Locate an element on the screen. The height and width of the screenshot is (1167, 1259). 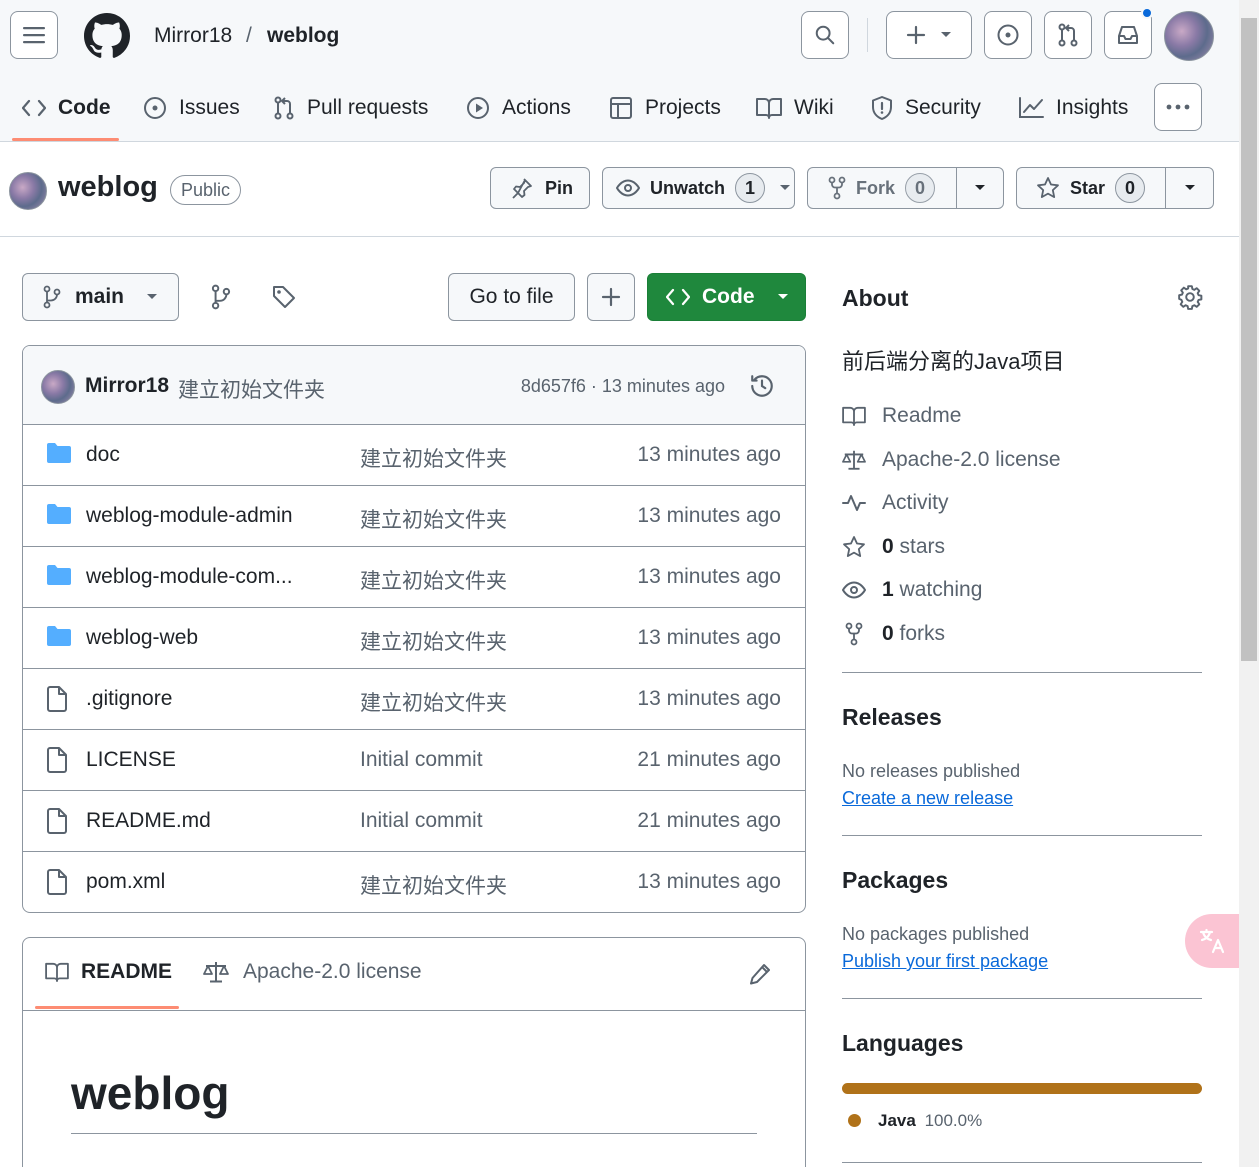
branch-name: main is located at coordinates (100, 296).